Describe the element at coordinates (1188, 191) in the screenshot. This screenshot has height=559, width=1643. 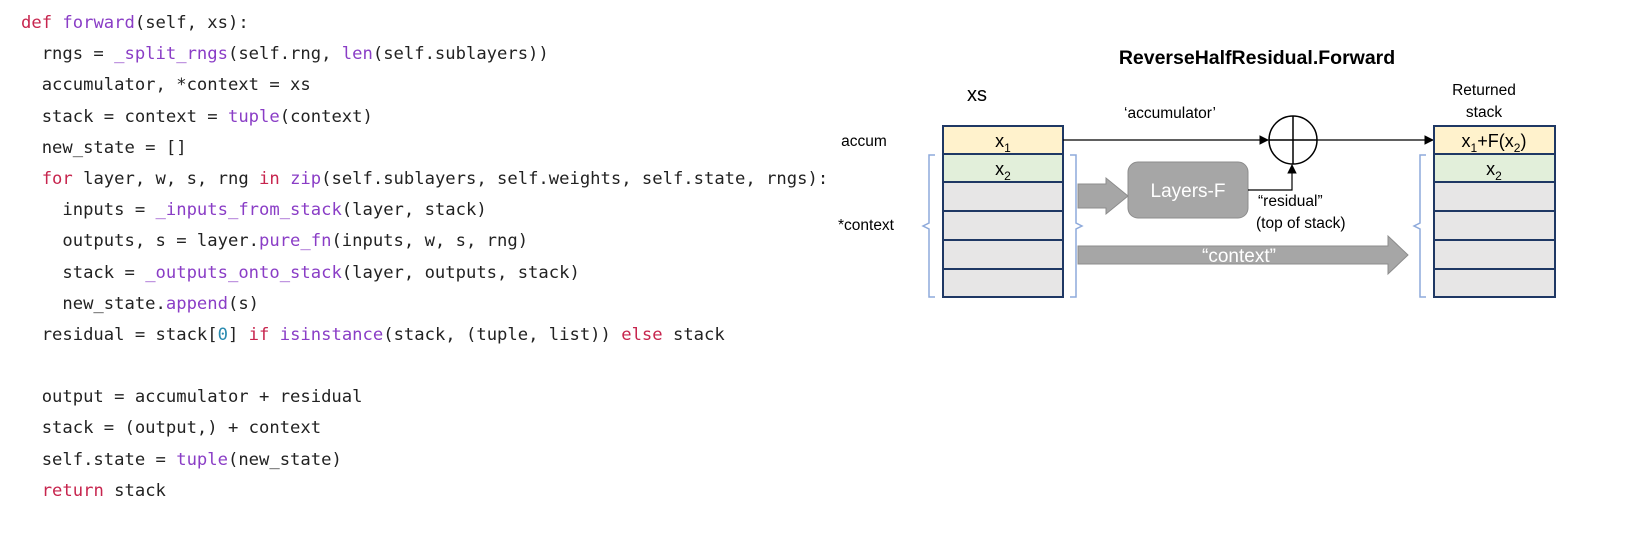
I see `layers-label: Layers-F` at that location.